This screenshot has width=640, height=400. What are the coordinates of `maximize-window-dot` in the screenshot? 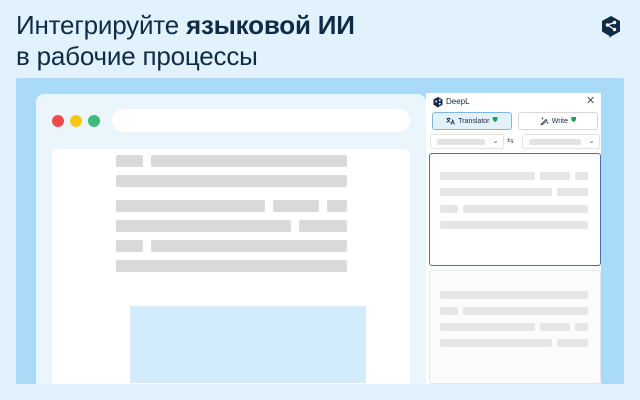 It's located at (94, 121).